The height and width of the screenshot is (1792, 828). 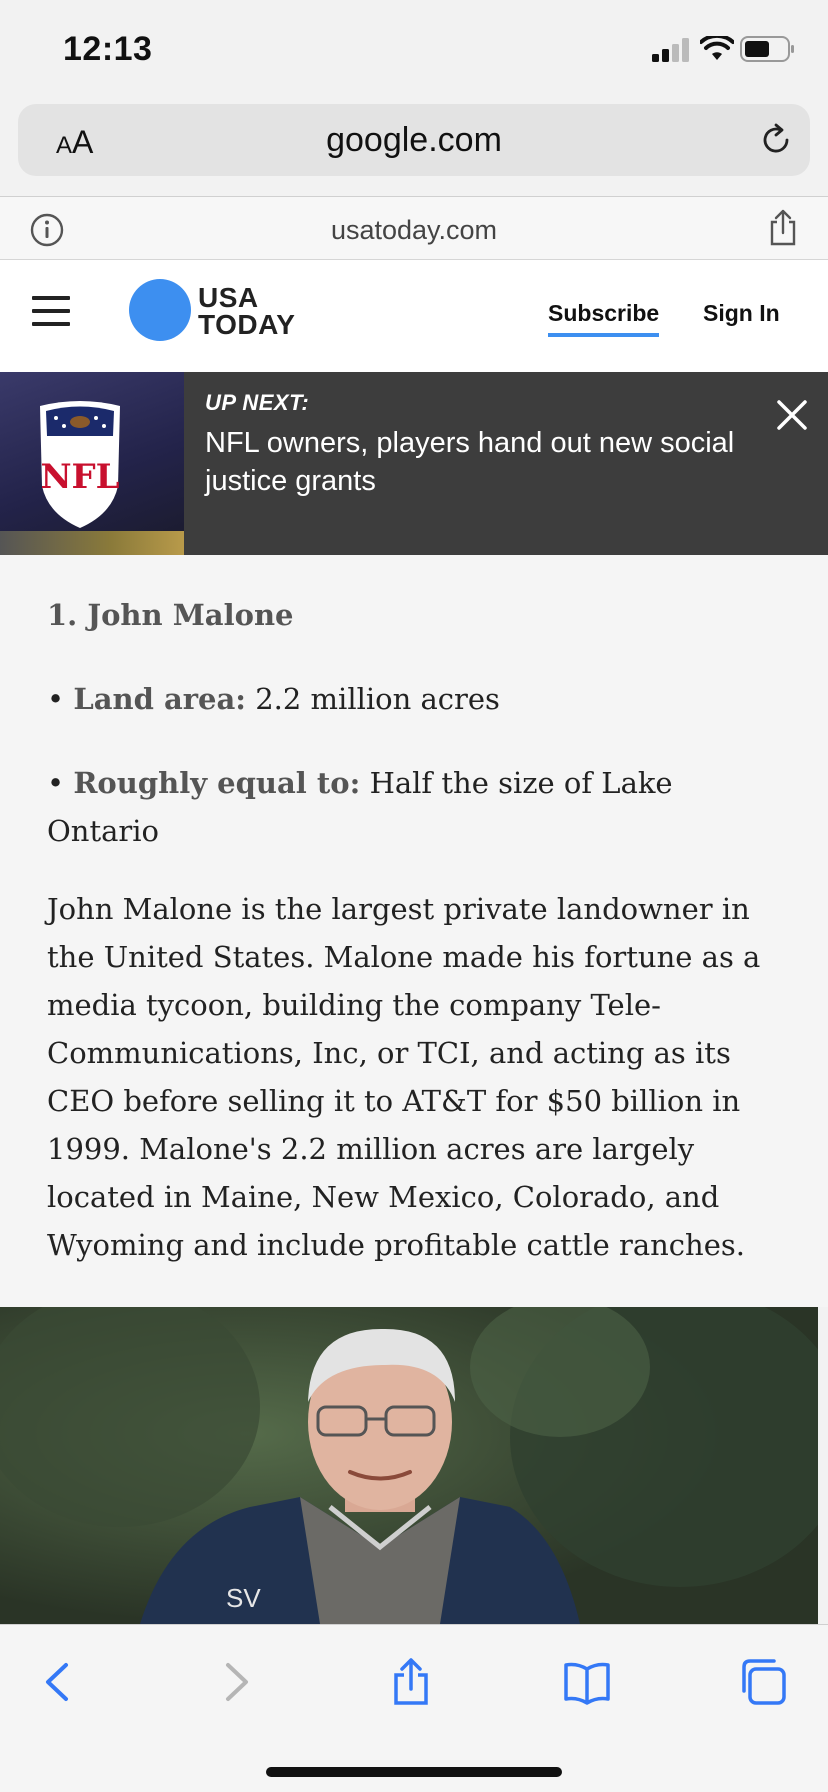 What do you see at coordinates (717, 48) in the screenshot?
I see `wifi-icon` at bounding box center [717, 48].